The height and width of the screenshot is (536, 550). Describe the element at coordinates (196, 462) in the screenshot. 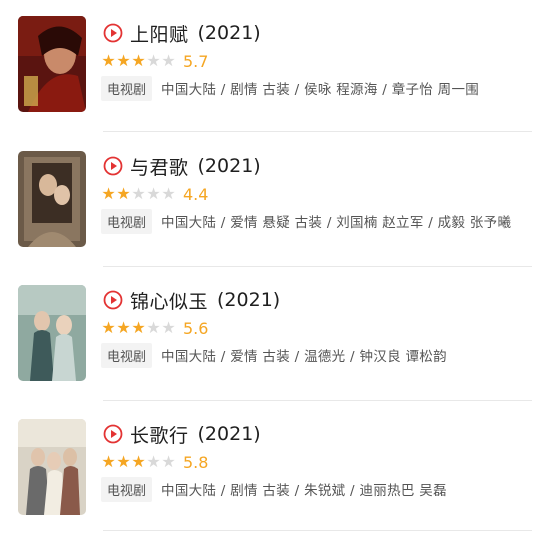

I see `score: 5.8` at that location.